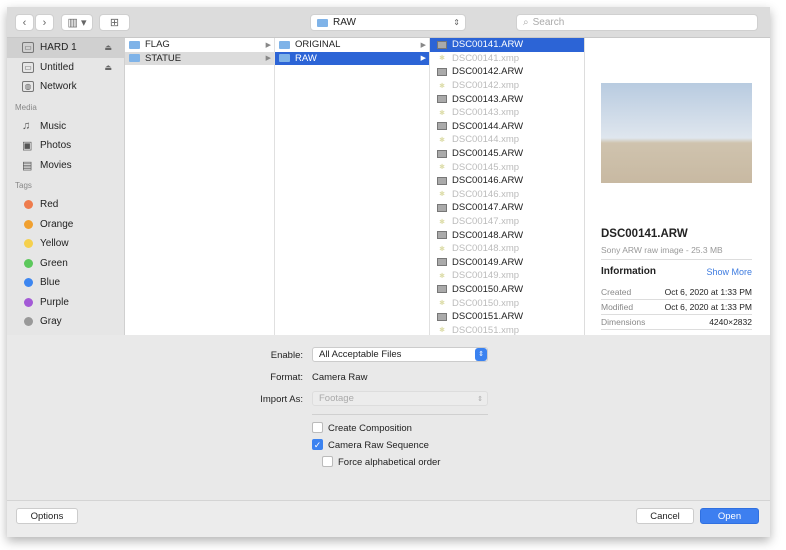 The width and height of the screenshot is (786, 550). I want to click on file-row: DSC00144.ARW, so click(507, 127).